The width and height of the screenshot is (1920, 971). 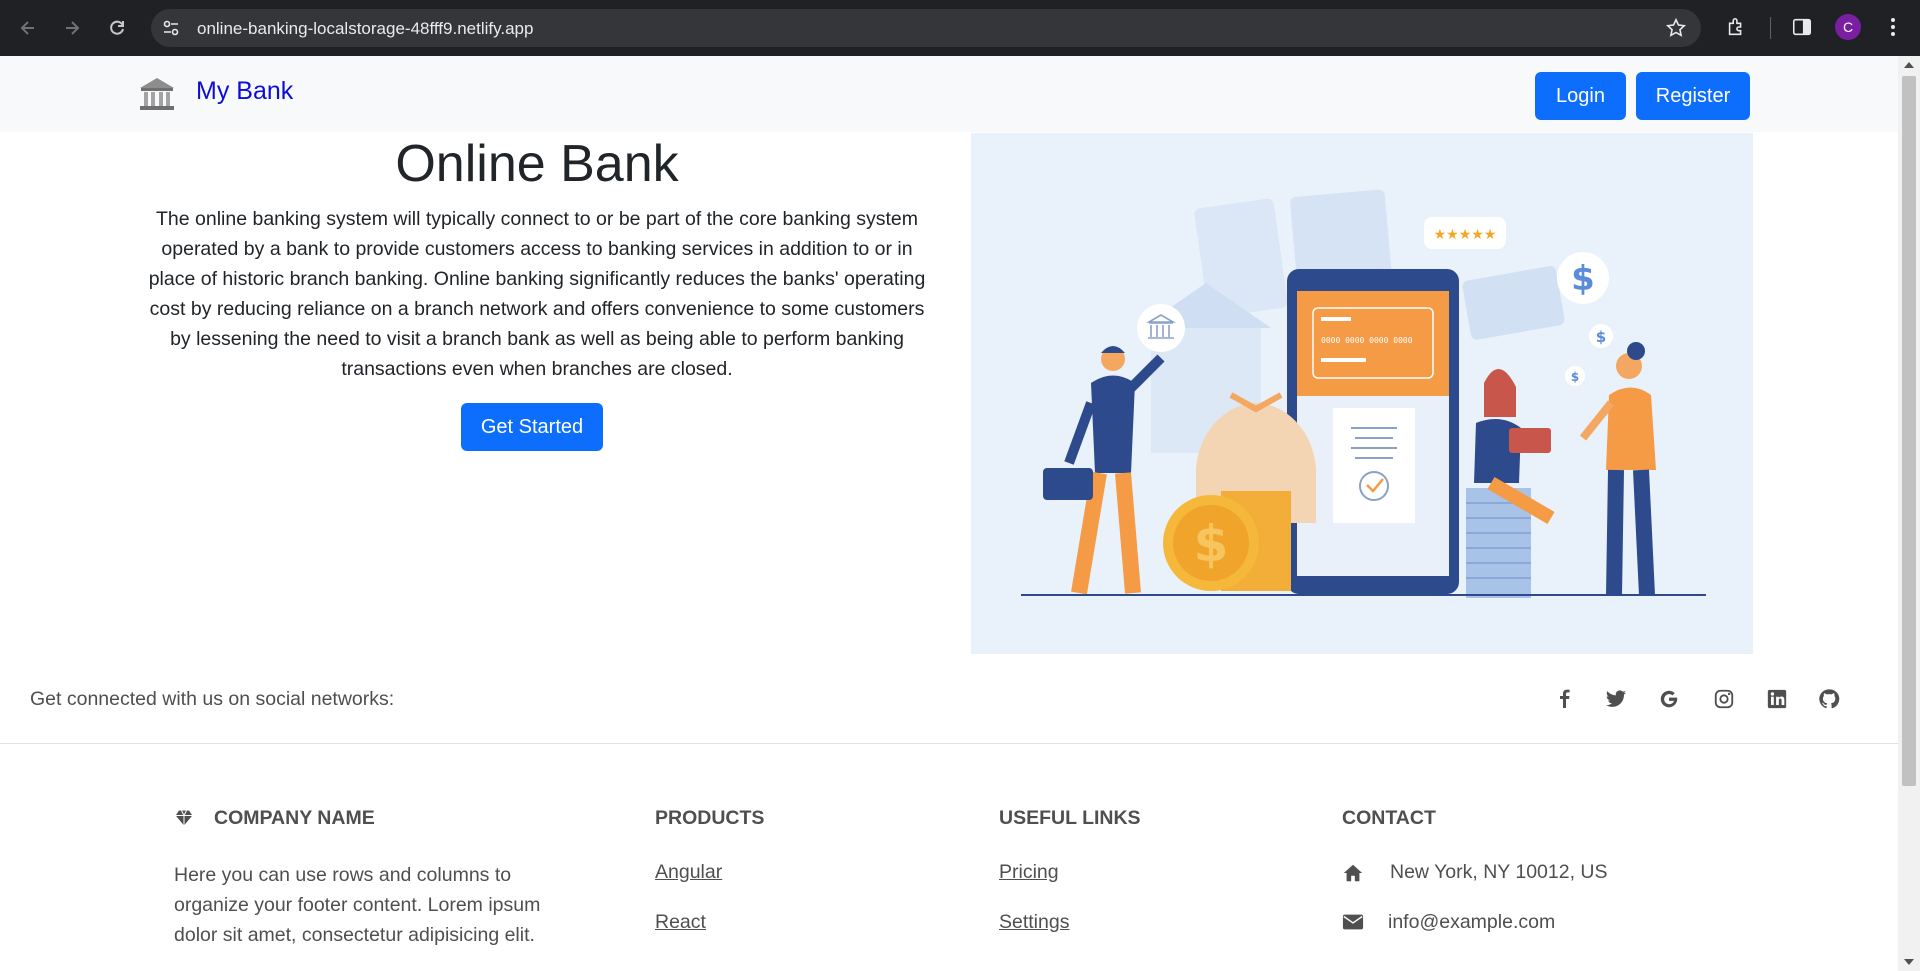 I want to click on brand-name: My Bank, so click(x=244, y=91).